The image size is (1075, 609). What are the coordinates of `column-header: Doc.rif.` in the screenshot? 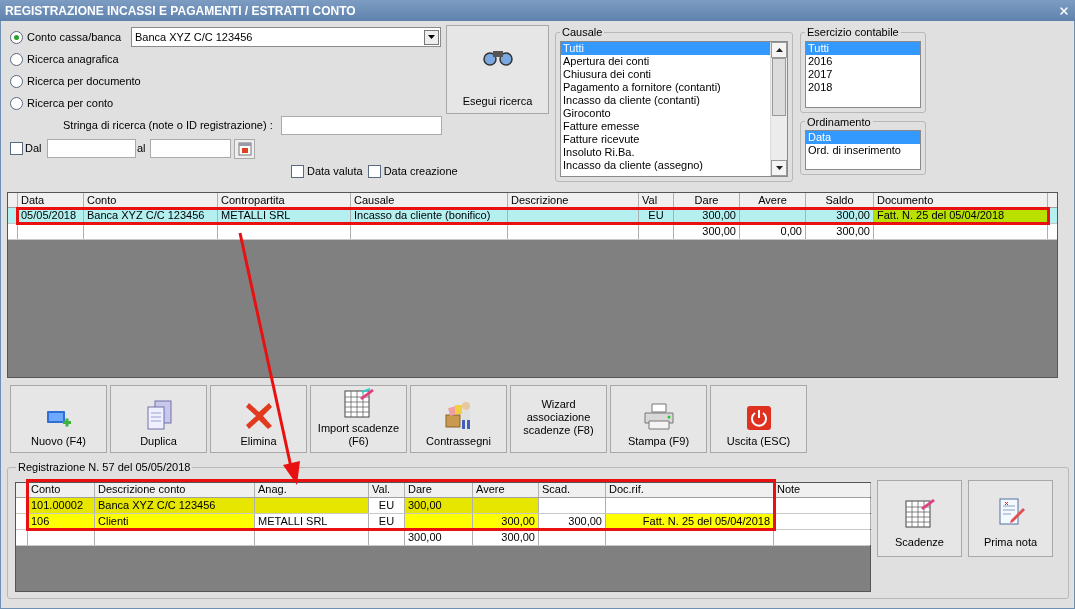 It's located at (690, 489).